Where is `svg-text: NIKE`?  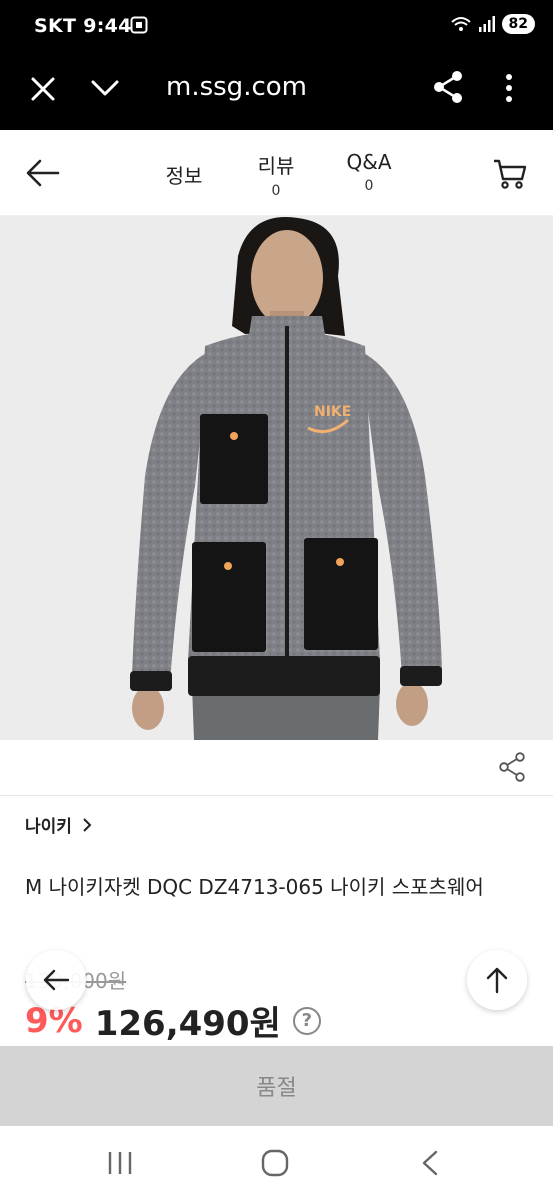 svg-text: NIKE is located at coordinates (332, 412).